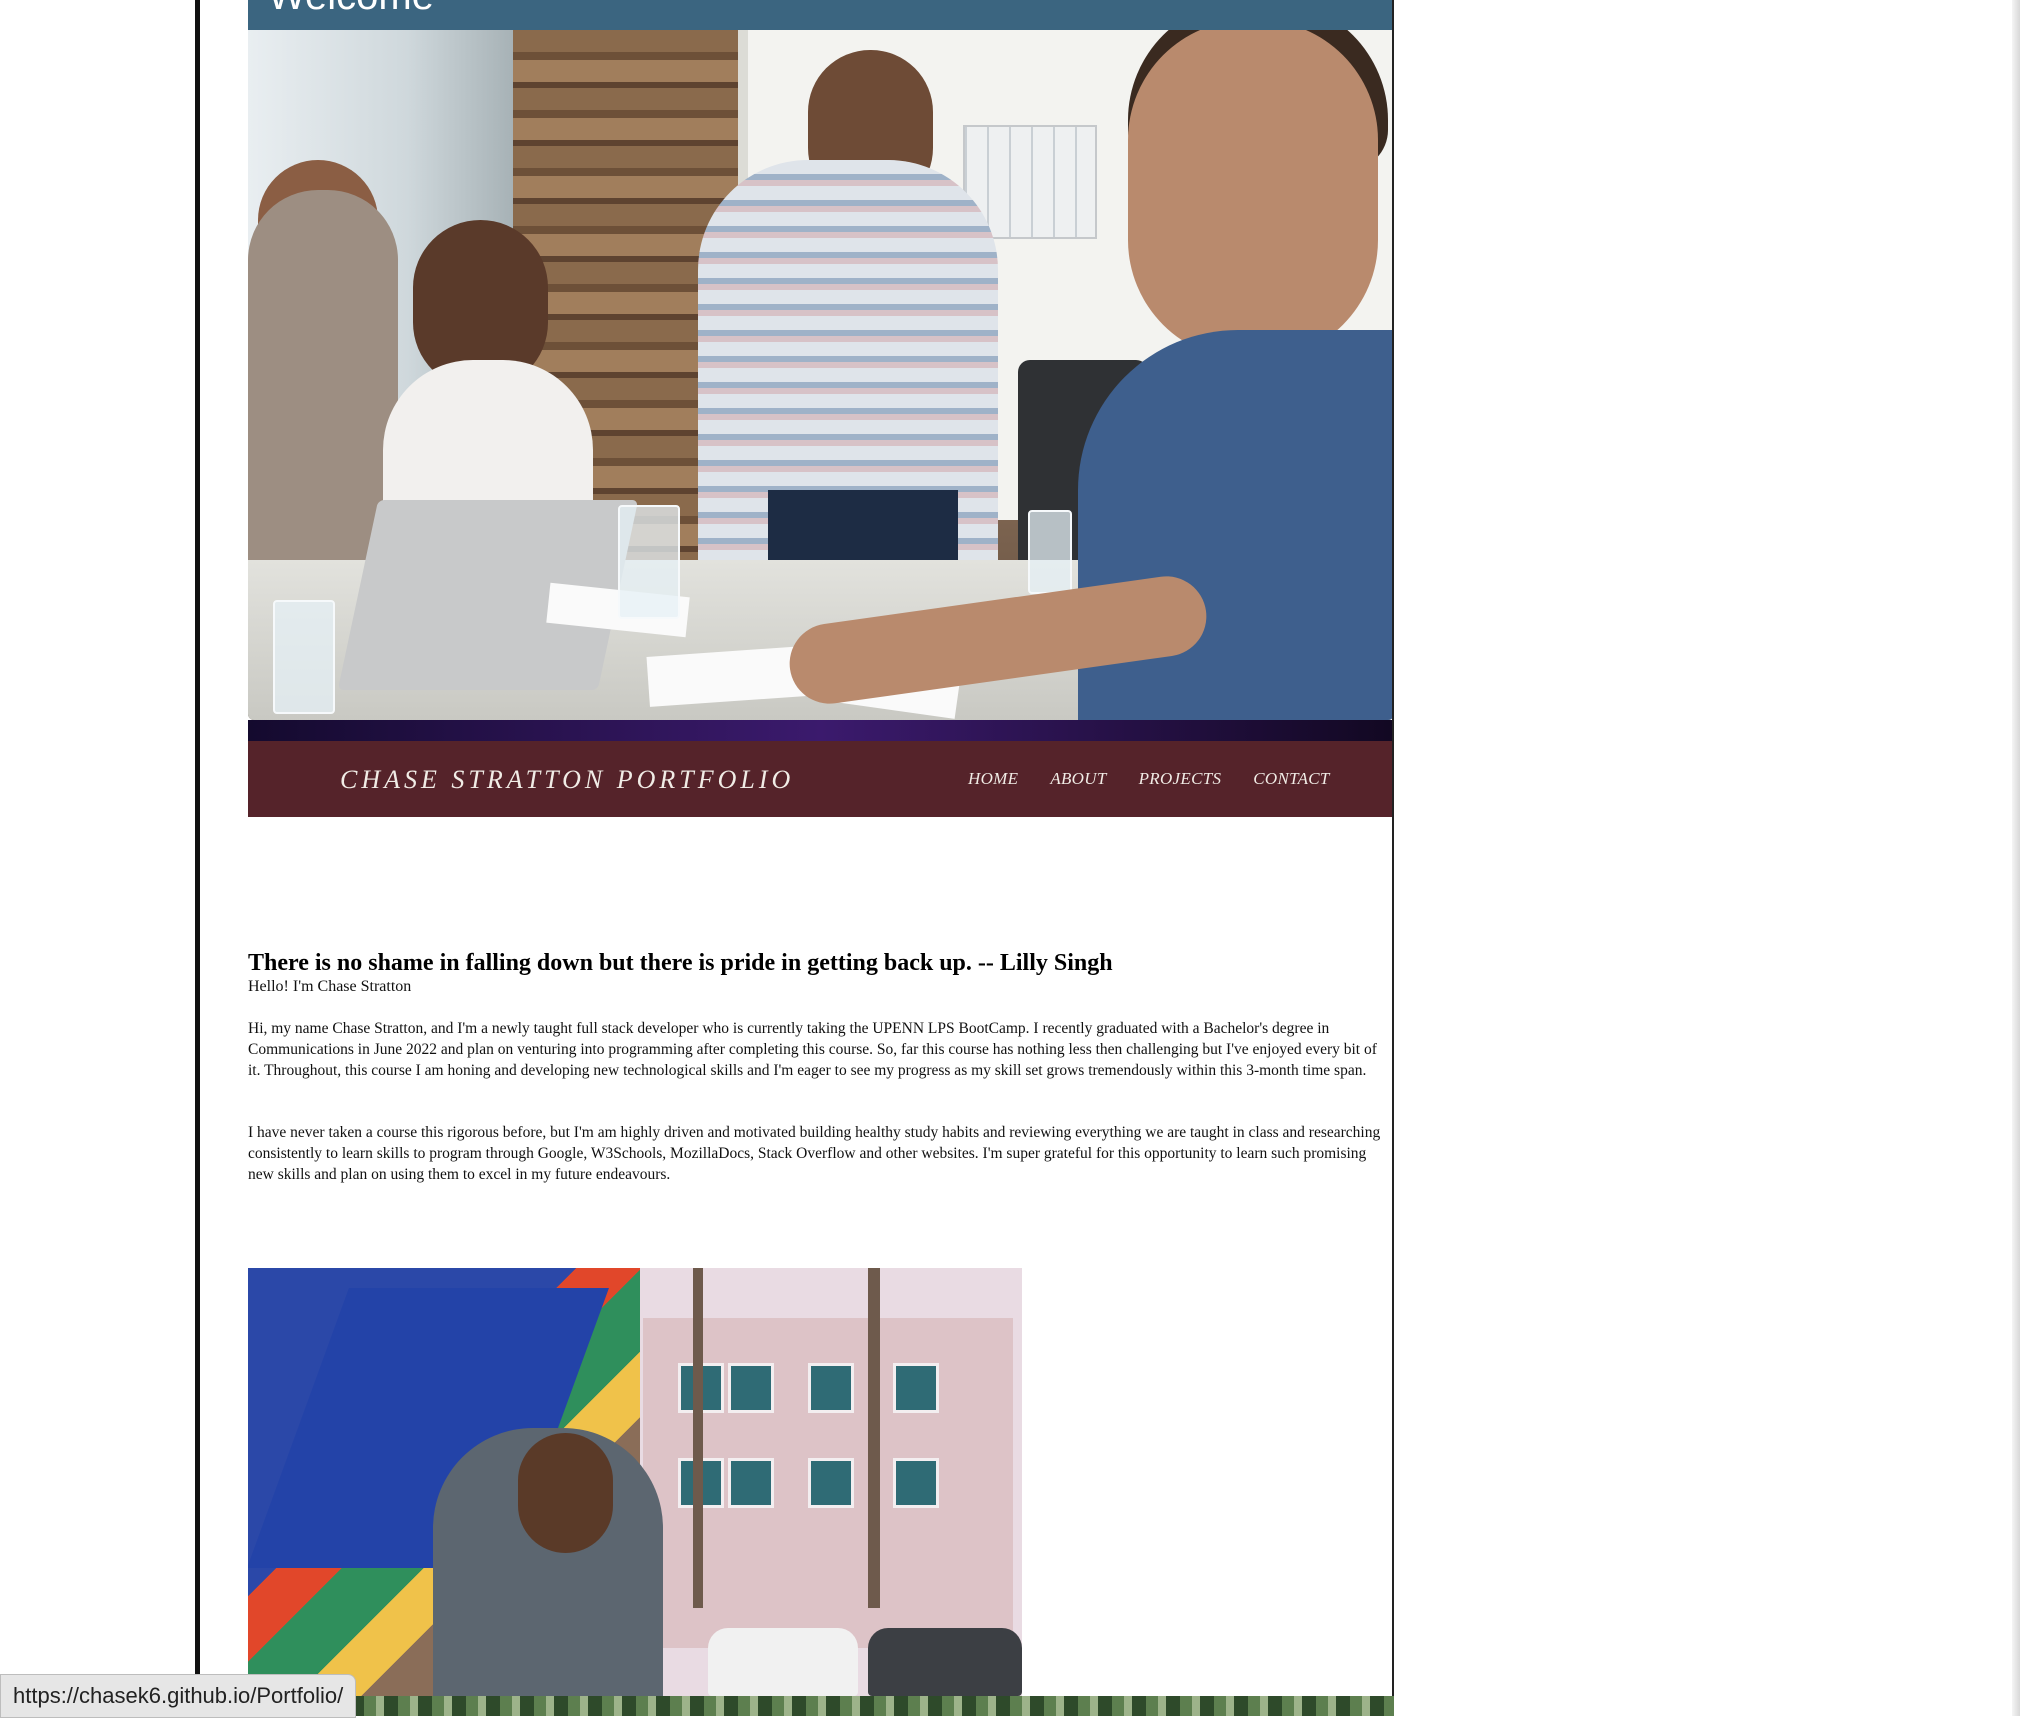 Image resolution: width=2020 pixels, height=1718 pixels. What do you see at coordinates (2016, 858) in the screenshot?
I see `window-right-edge` at bounding box center [2016, 858].